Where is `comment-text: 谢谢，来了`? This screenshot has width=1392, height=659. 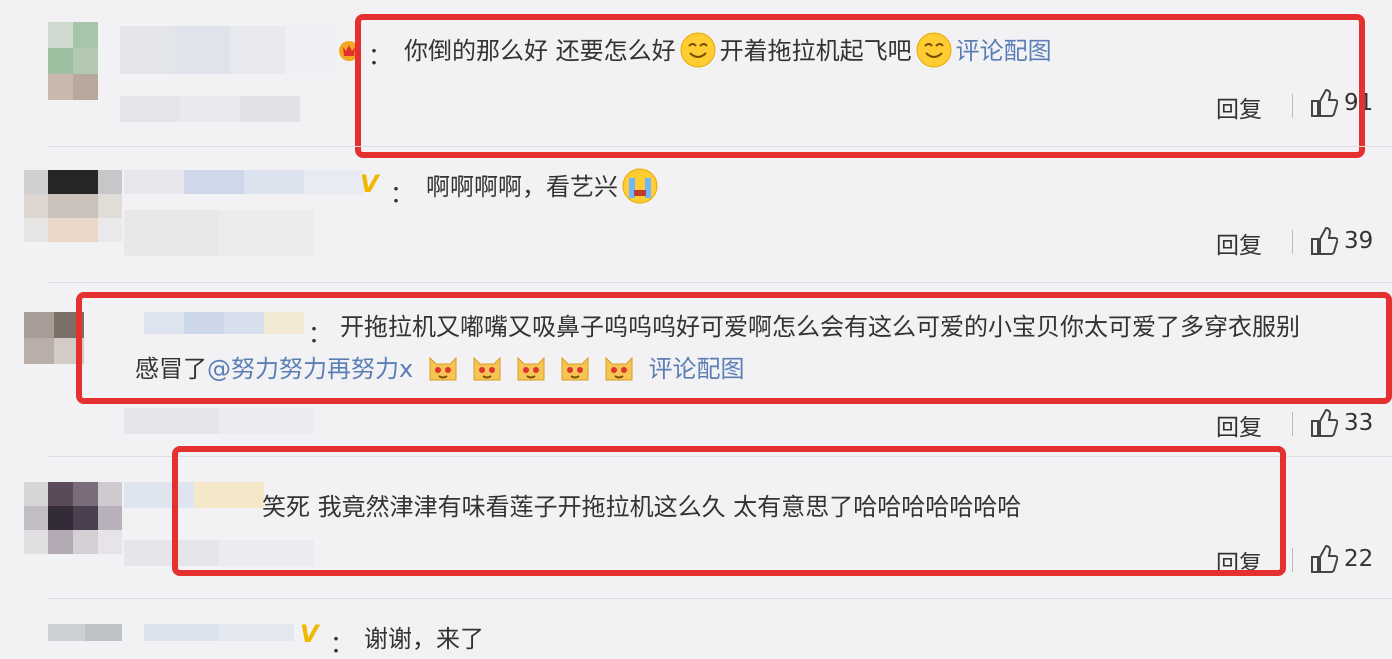 comment-text: 谢谢，来了 is located at coordinates (424, 639).